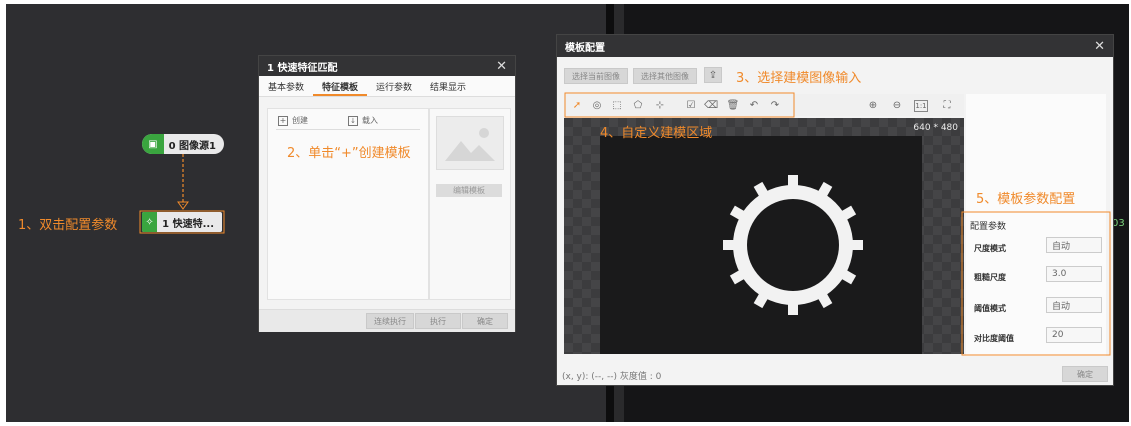  Describe the element at coordinates (990, 248) in the screenshot. I see `param-label-scale-mode: 尺度模式` at that location.